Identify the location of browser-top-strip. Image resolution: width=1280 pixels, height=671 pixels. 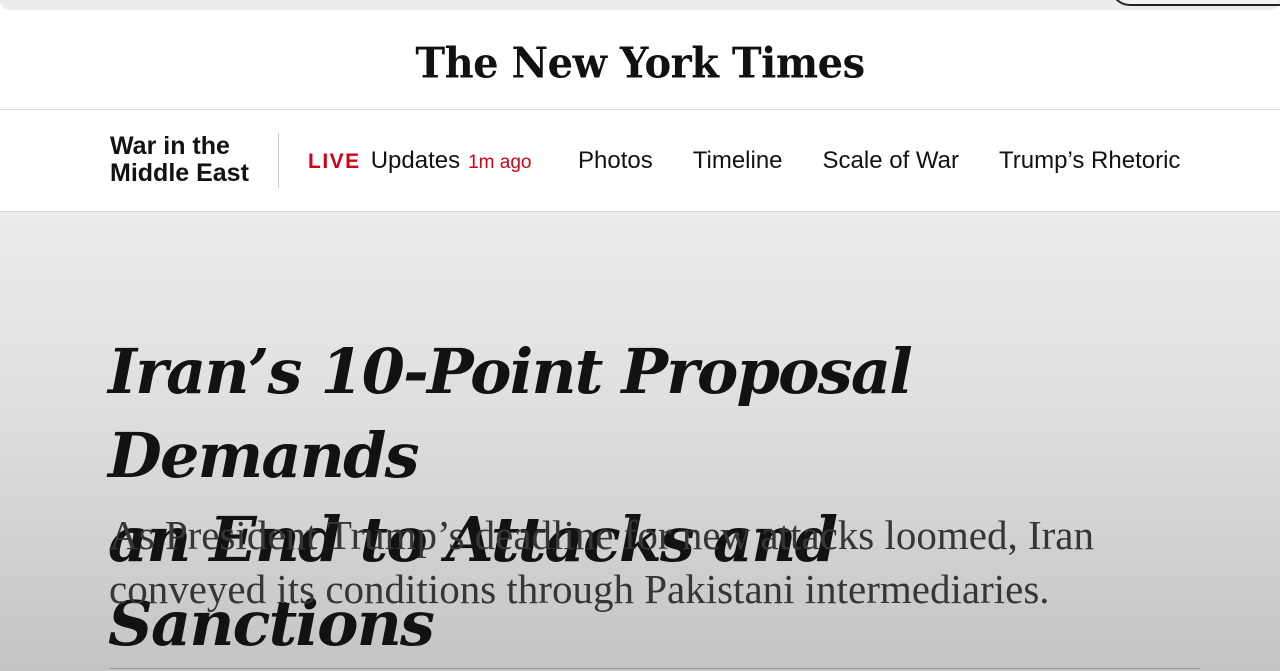
(640, 5).